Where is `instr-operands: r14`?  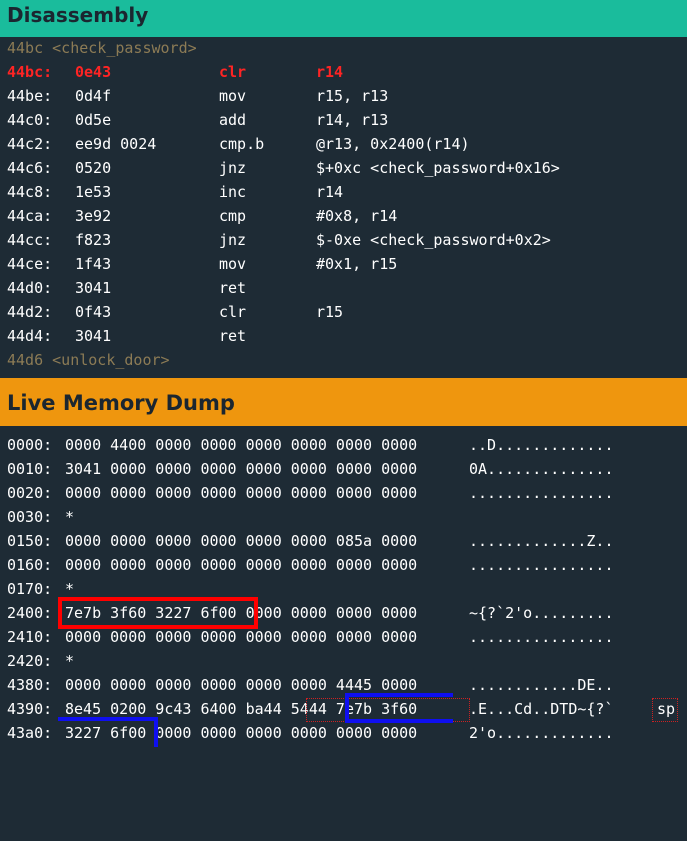
instr-operands: r14 is located at coordinates (330, 72).